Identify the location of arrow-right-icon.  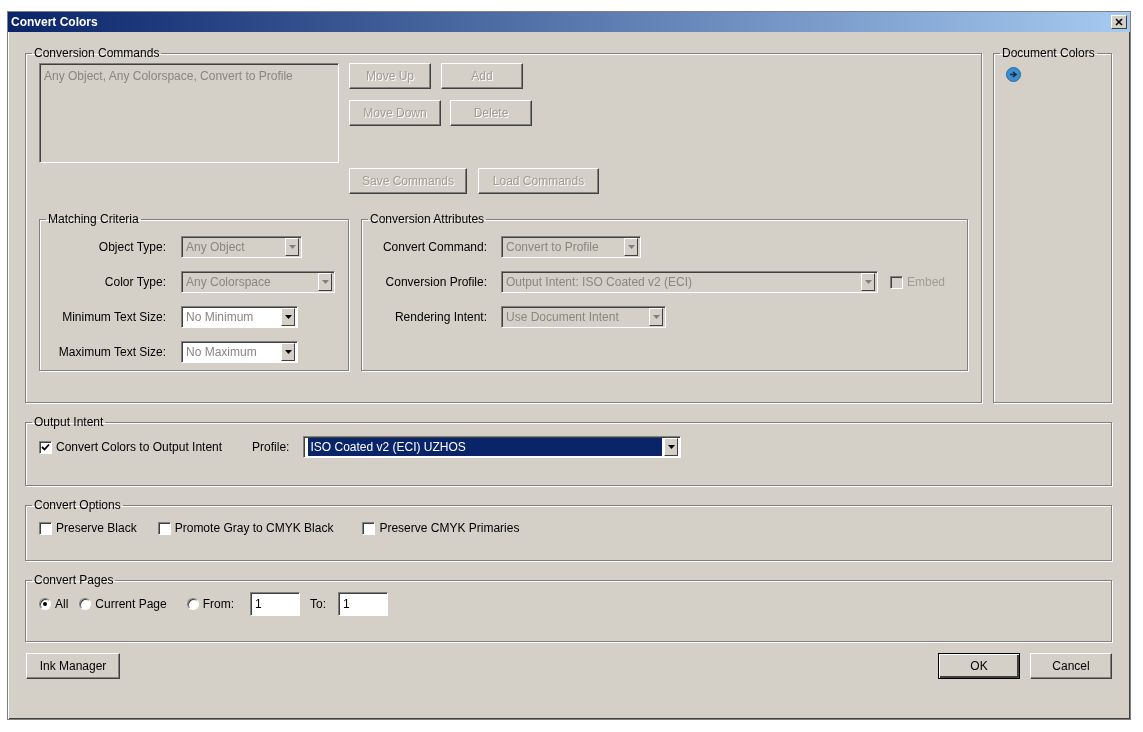
(1013, 74).